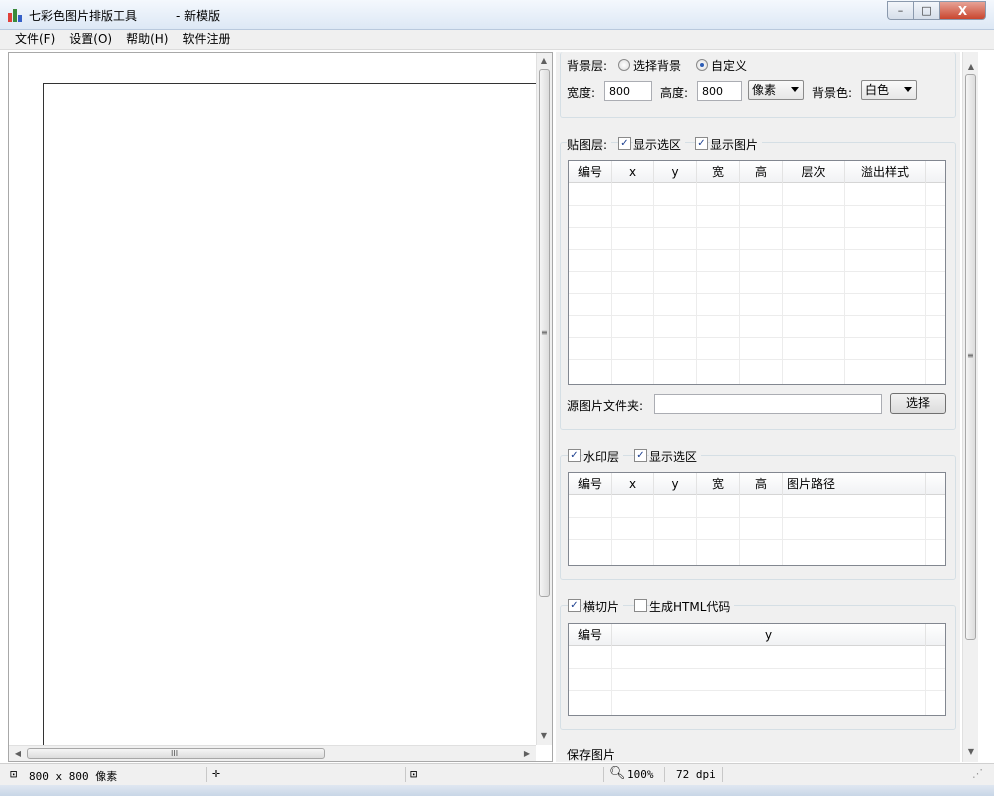 The width and height of the screenshot is (994, 796). Describe the element at coordinates (605, 406) in the screenshot. I see `source-folder-label: 源图片文件夹:` at that location.